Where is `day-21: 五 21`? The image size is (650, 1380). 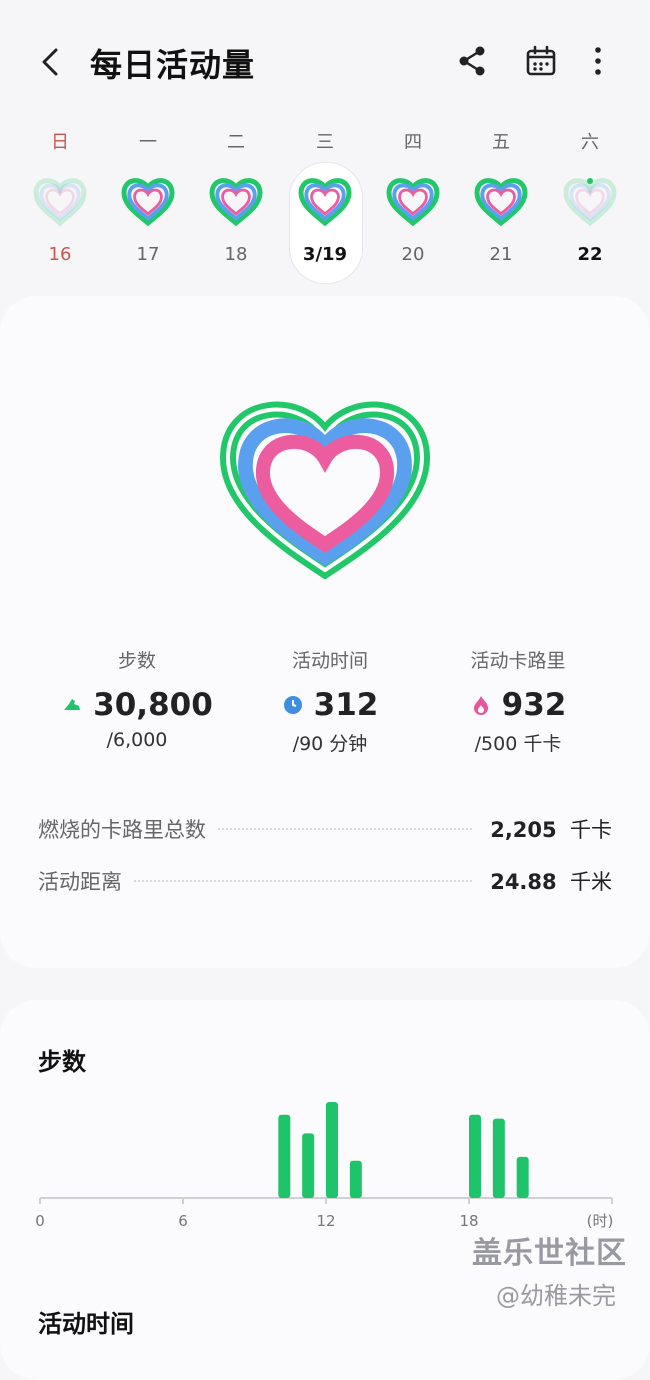
day-21: 五 21 is located at coordinates (501, 205).